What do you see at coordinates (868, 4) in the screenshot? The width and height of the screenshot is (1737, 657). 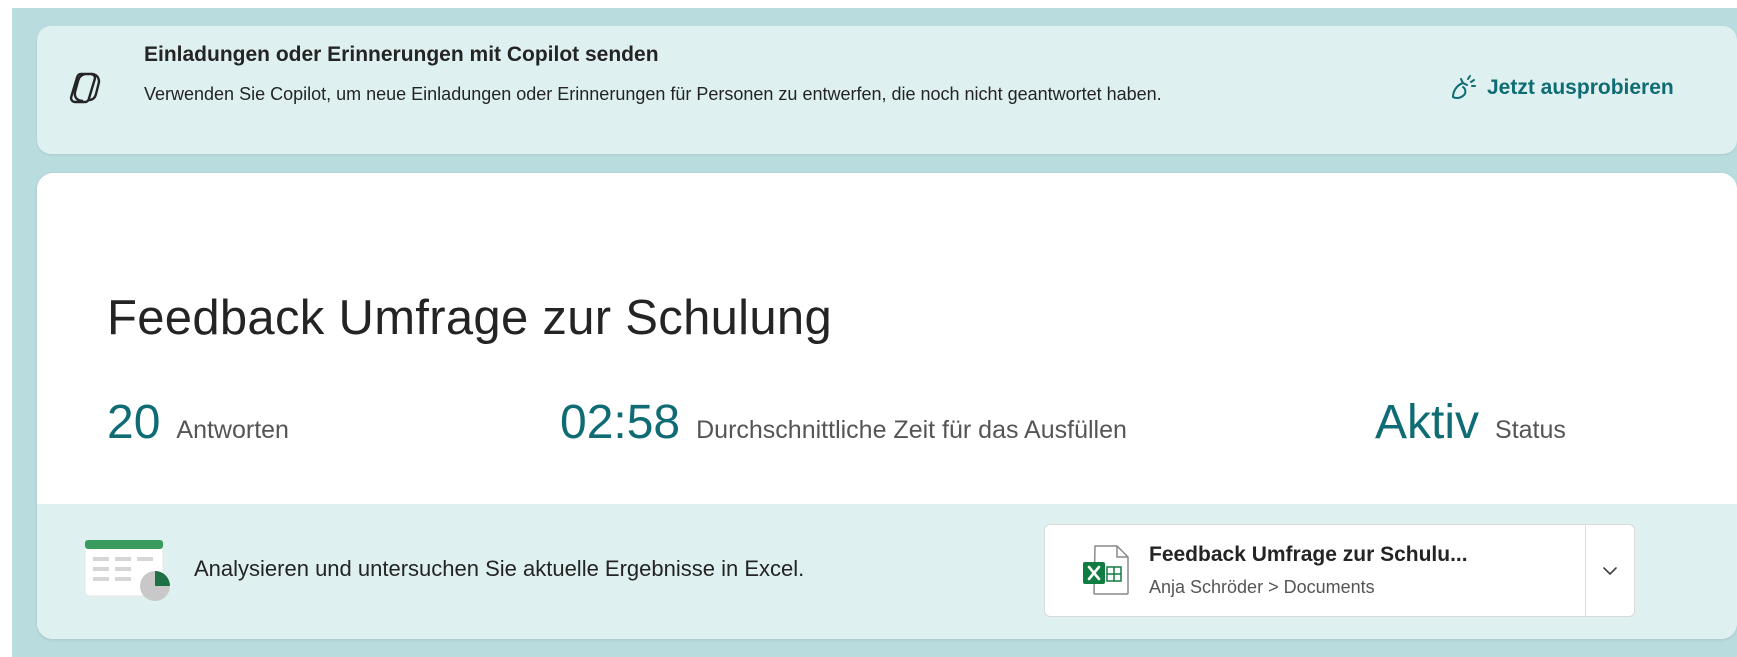 I see `window-top-edge` at bounding box center [868, 4].